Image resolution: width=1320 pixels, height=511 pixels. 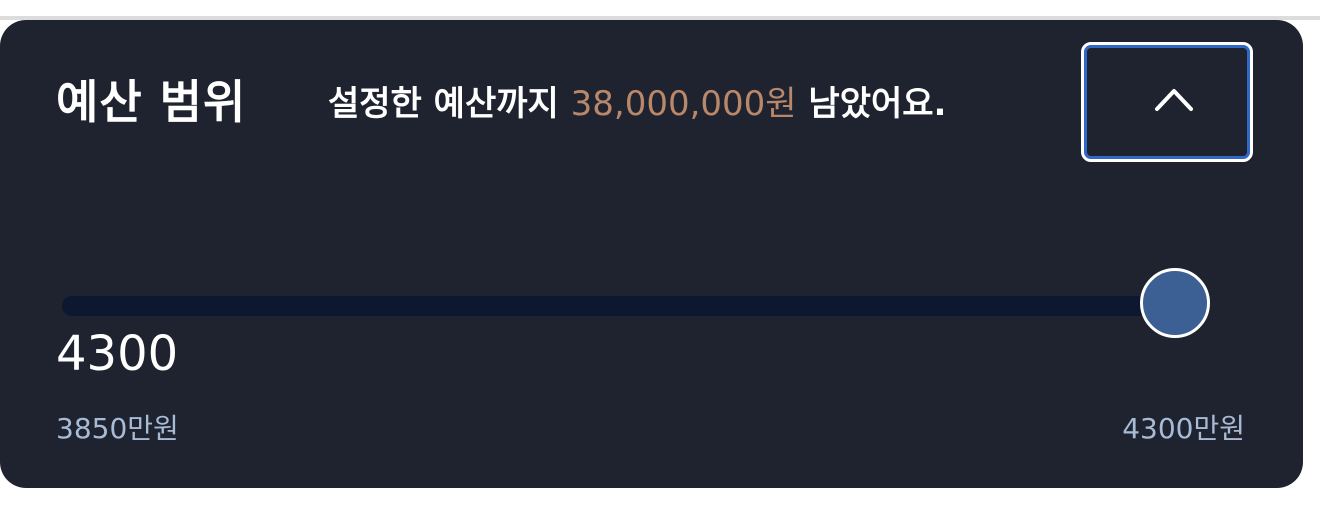 What do you see at coordinates (621, 306) in the screenshot?
I see `budget-slider-track` at bounding box center [621, 306].